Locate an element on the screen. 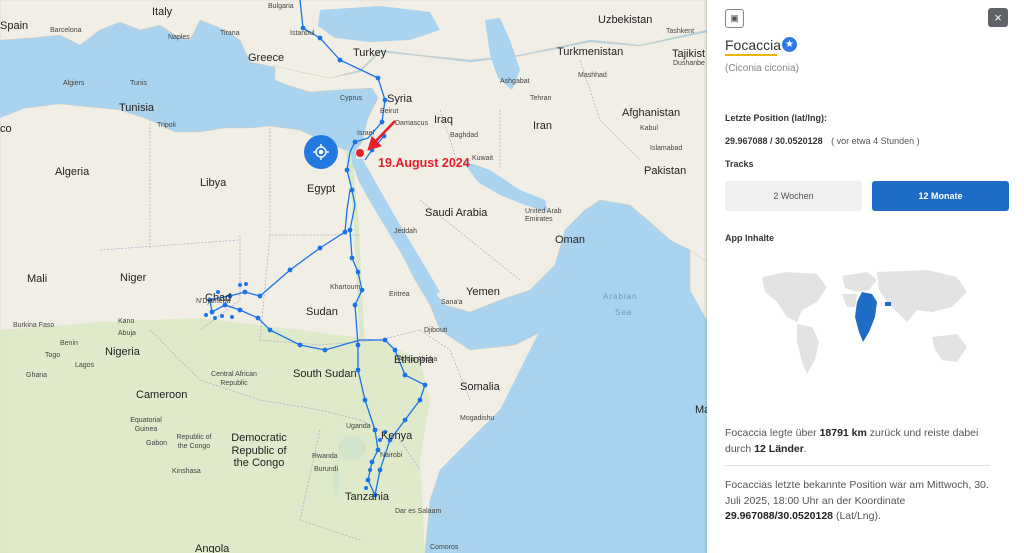  close-button: × is located at coordinates (998, 17).